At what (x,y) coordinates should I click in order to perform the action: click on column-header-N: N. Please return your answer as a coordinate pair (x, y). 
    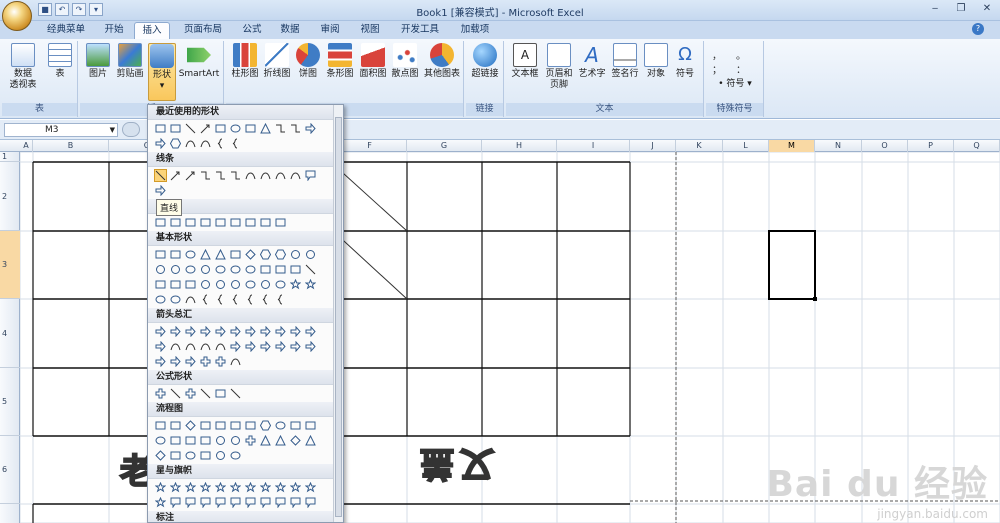
    Looking at the image, I should click on (838, 146).